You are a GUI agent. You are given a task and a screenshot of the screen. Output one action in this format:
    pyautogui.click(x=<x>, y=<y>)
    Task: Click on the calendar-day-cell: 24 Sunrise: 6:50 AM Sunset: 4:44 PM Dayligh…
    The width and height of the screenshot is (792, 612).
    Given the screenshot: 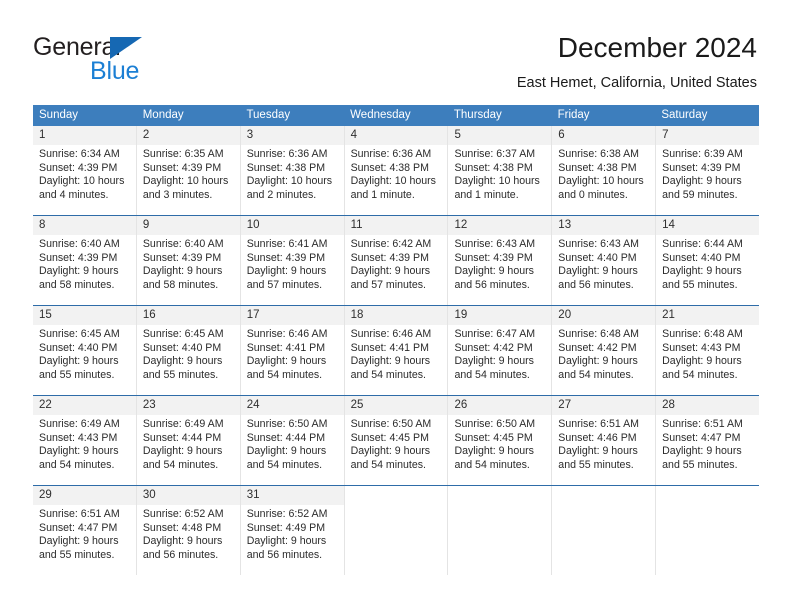 What is the action you would take?
    pyautogui.click(x=292, y=440)
    